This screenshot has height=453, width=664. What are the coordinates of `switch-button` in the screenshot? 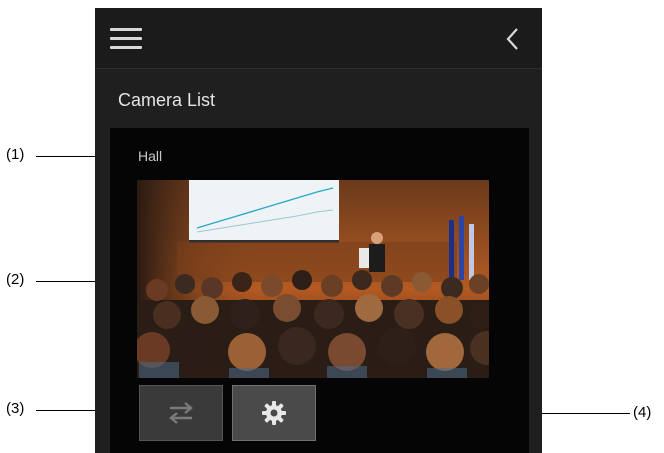 It's located at (181, 413).